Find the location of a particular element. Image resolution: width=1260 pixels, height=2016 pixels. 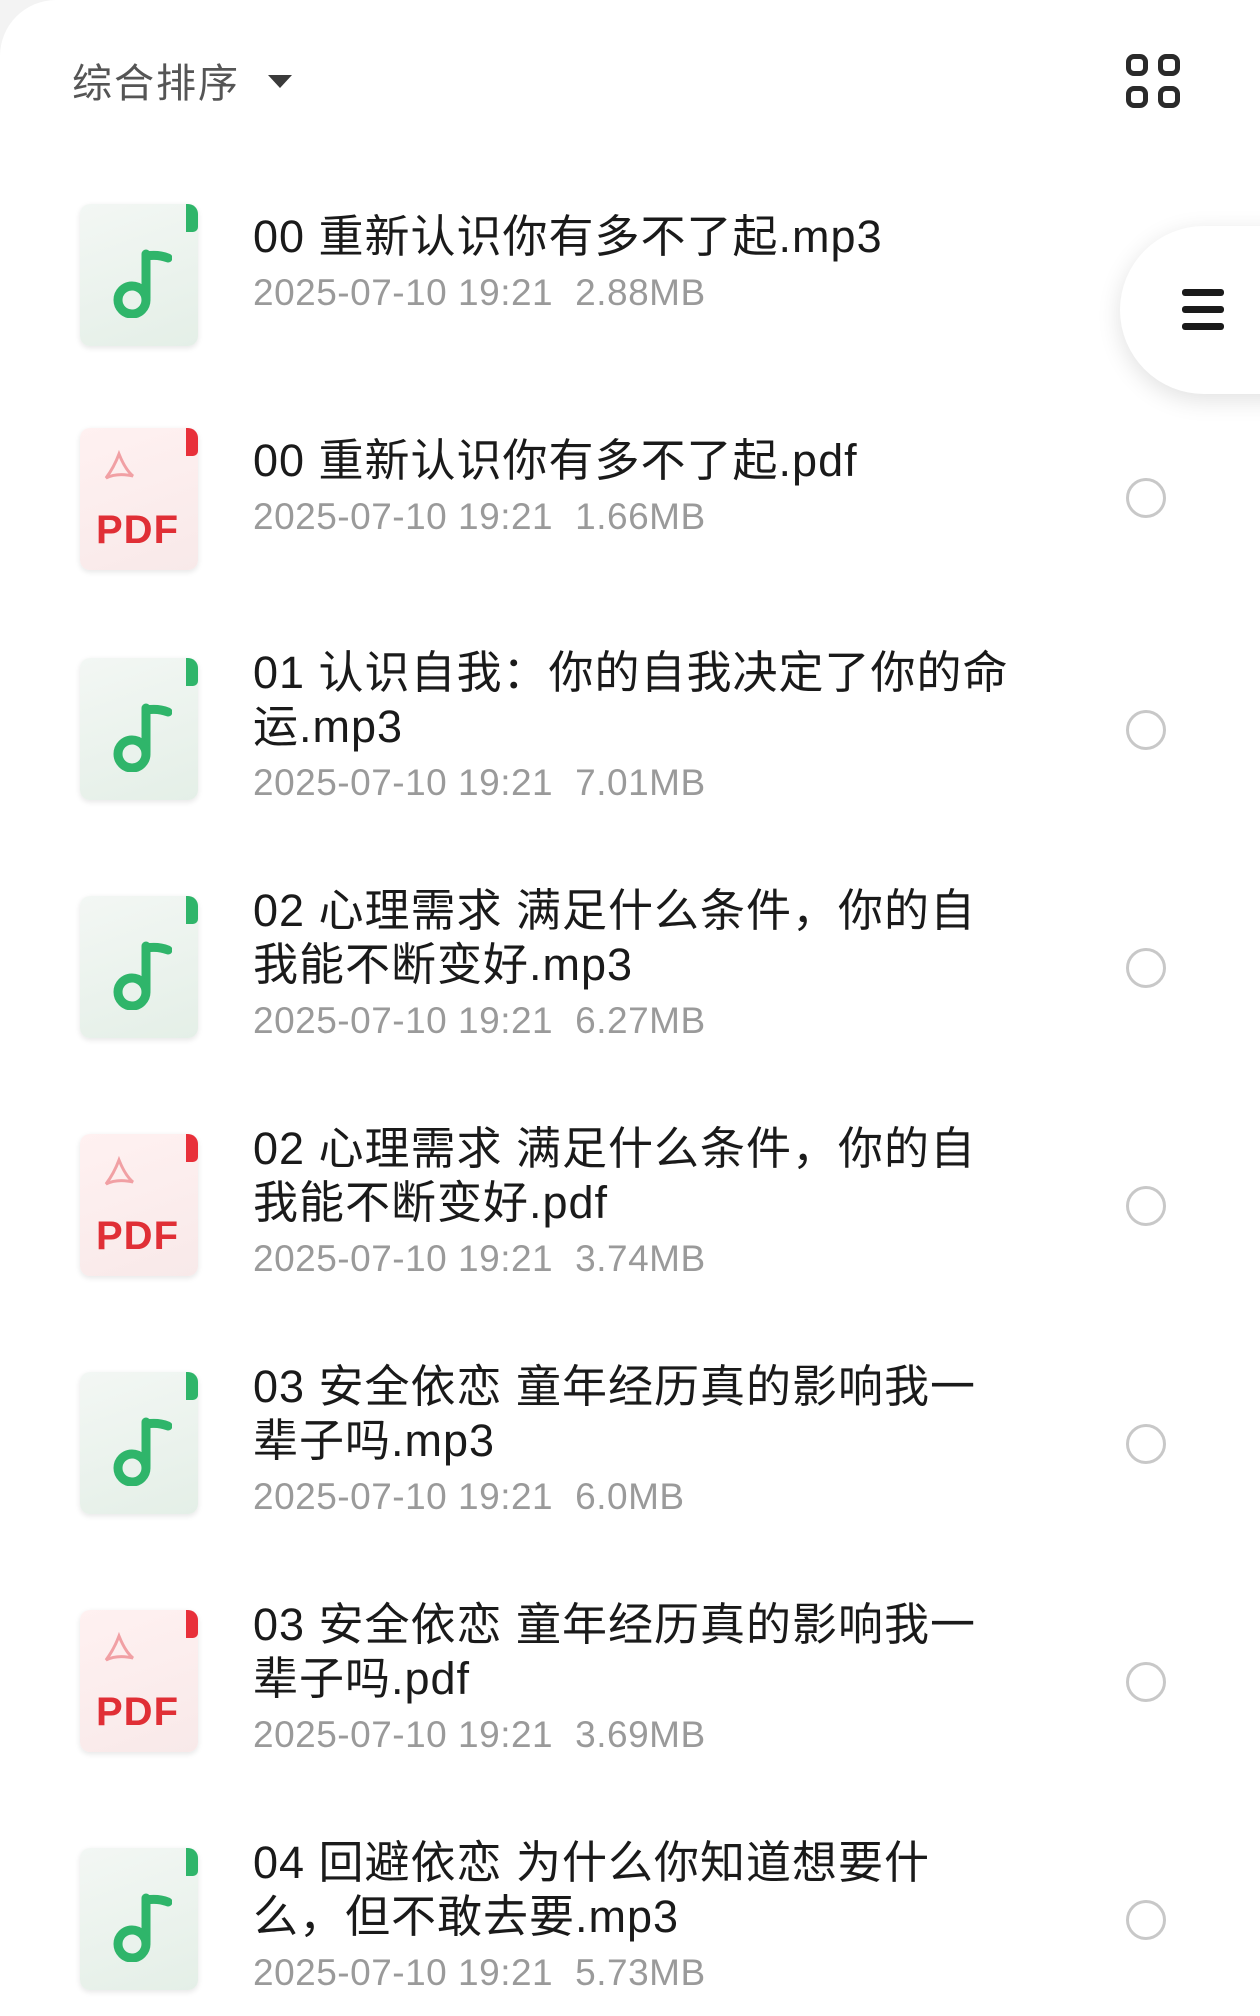

file-meta: 2025-07-10 19:21 7.01MB is located at coordinates (633, 783).